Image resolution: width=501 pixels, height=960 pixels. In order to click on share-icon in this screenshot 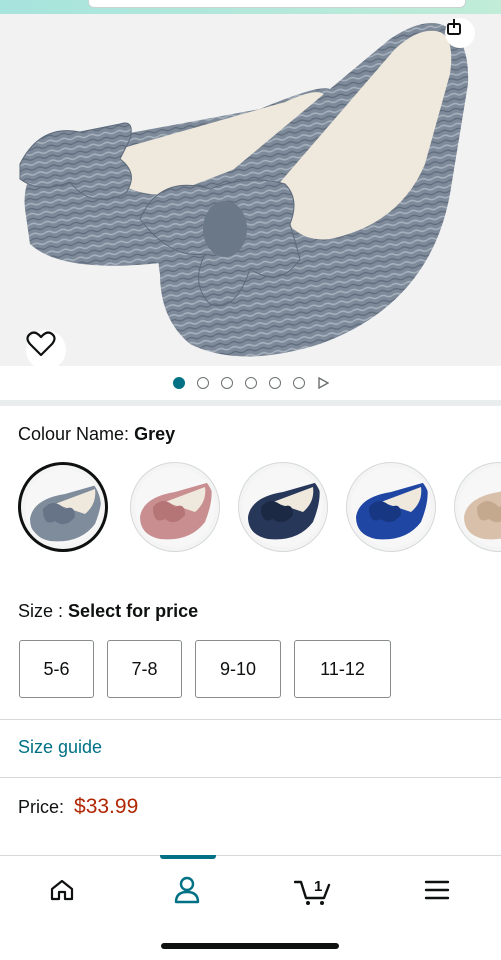, I will do `click(454, 27)`.